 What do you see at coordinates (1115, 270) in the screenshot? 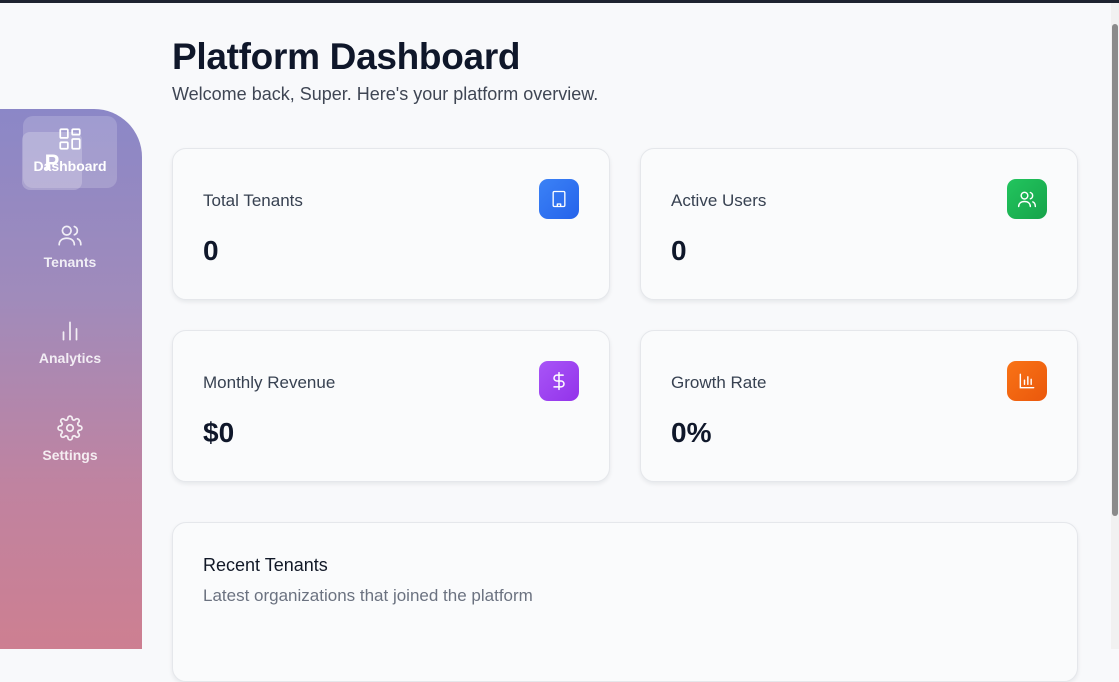
I see `scrollbar-thumb` at bounding box center [1115, 270].